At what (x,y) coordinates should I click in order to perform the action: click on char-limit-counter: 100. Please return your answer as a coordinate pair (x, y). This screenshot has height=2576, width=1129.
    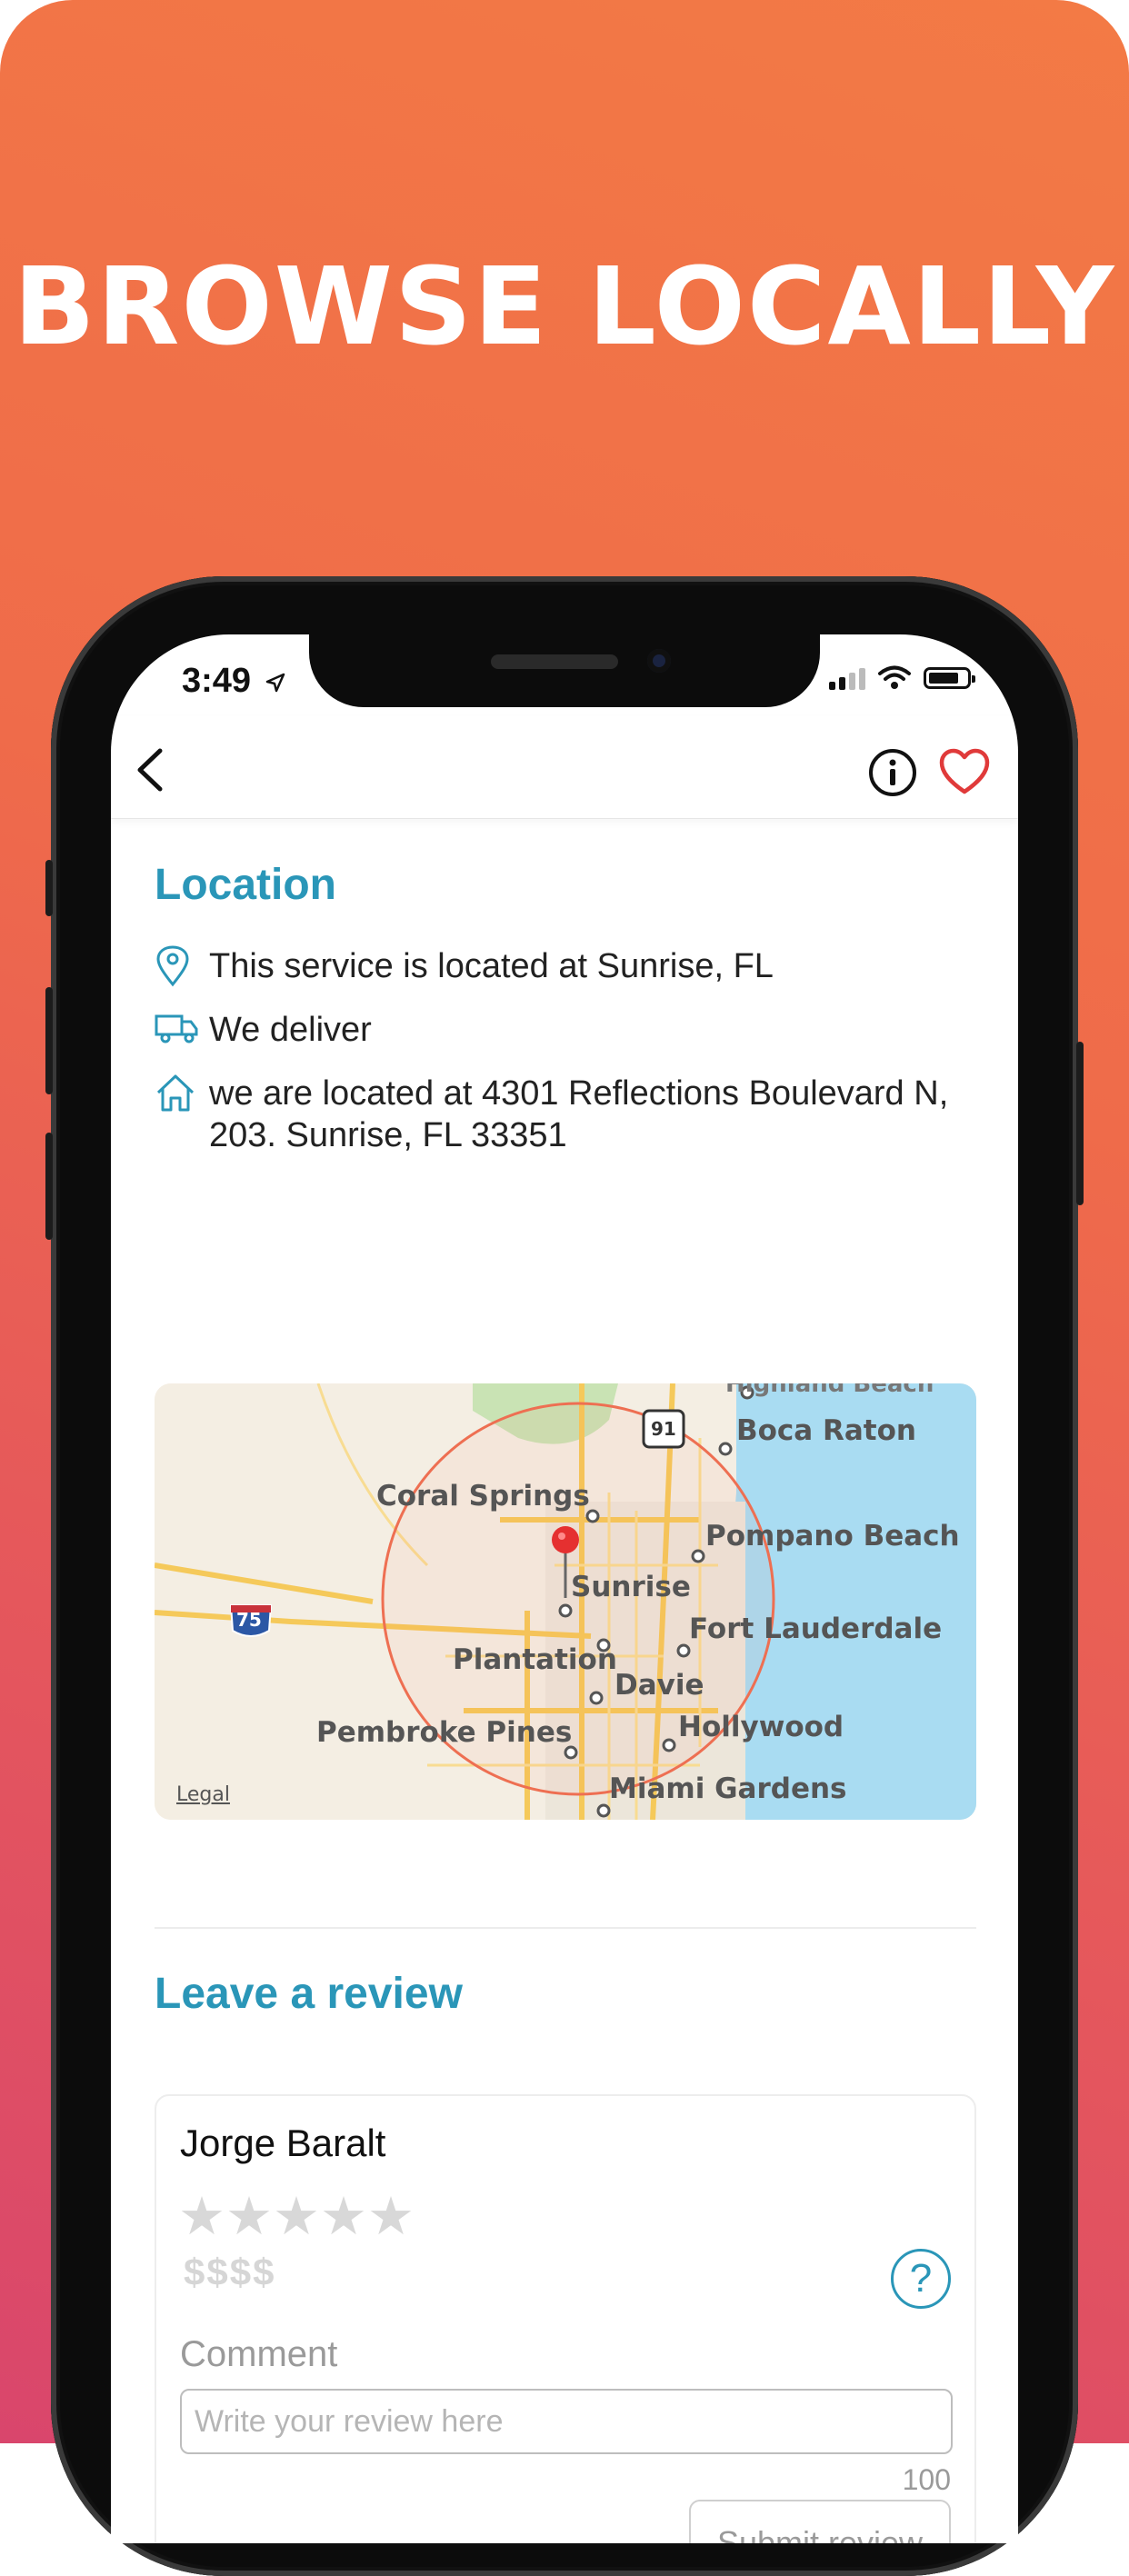
    Looking at the image, I should click on (927, 2480).